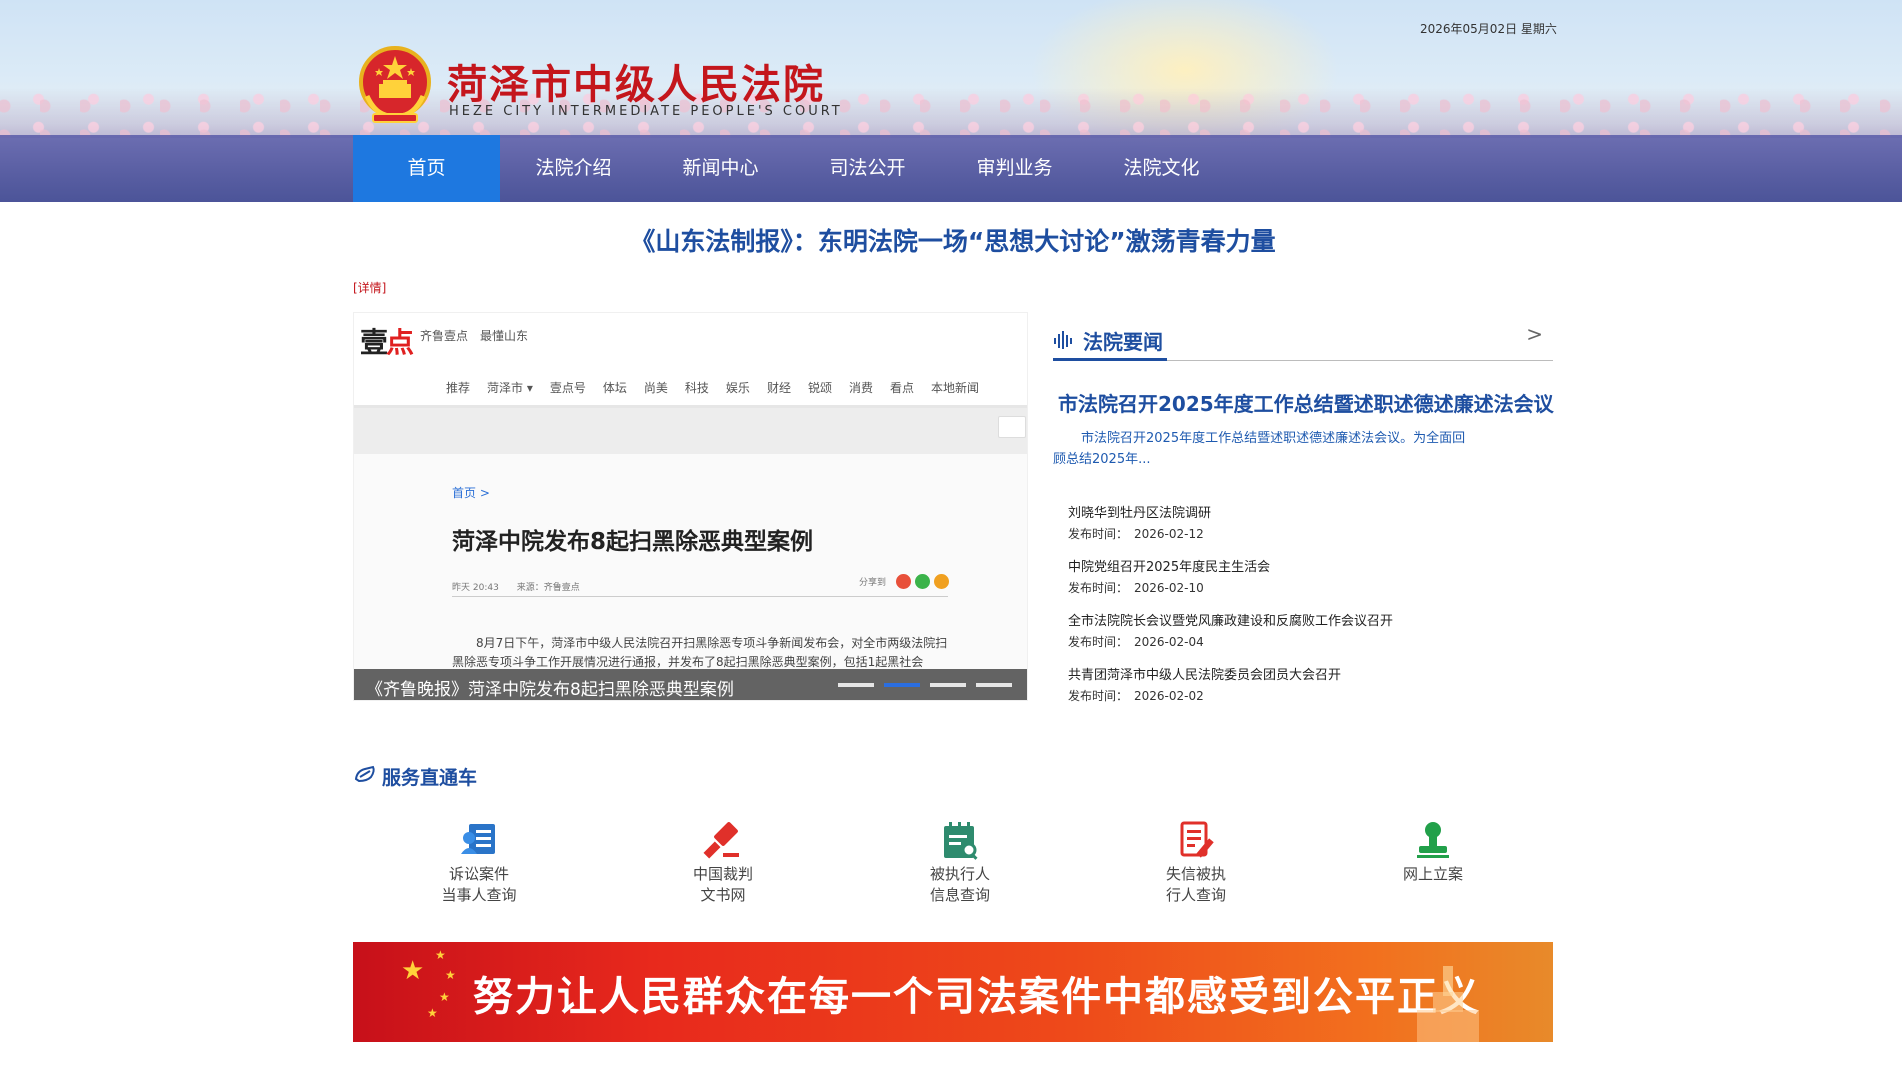 This screenshot has width=1902, height=1080. I want to click on qilu-search-bar, so click(690, 431).